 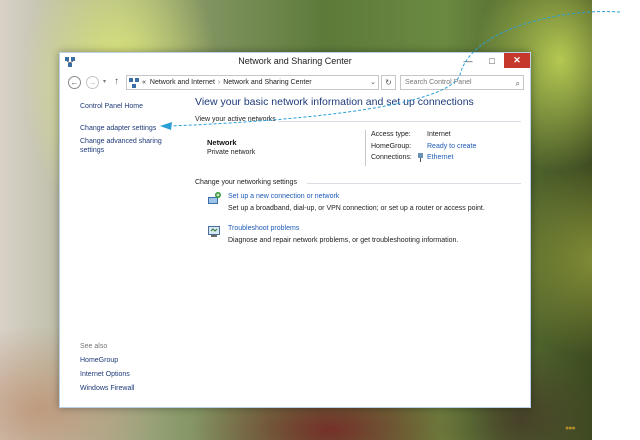 I want to click on forward-button: →, so click(x=92, y=82).